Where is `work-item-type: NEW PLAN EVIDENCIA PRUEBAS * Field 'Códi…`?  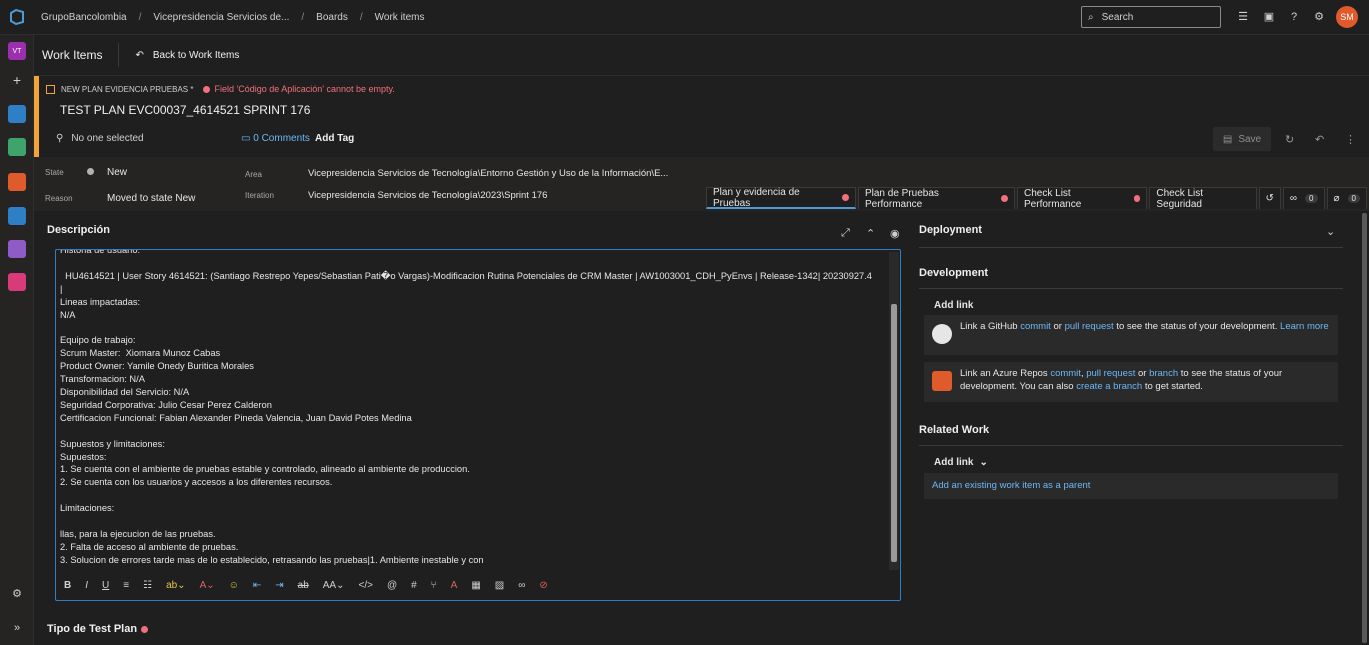
work-item-type: NEW PLAN EVIDENCIA PRUEBAS * Field 'Códi… is located at coordinates (220, 89).